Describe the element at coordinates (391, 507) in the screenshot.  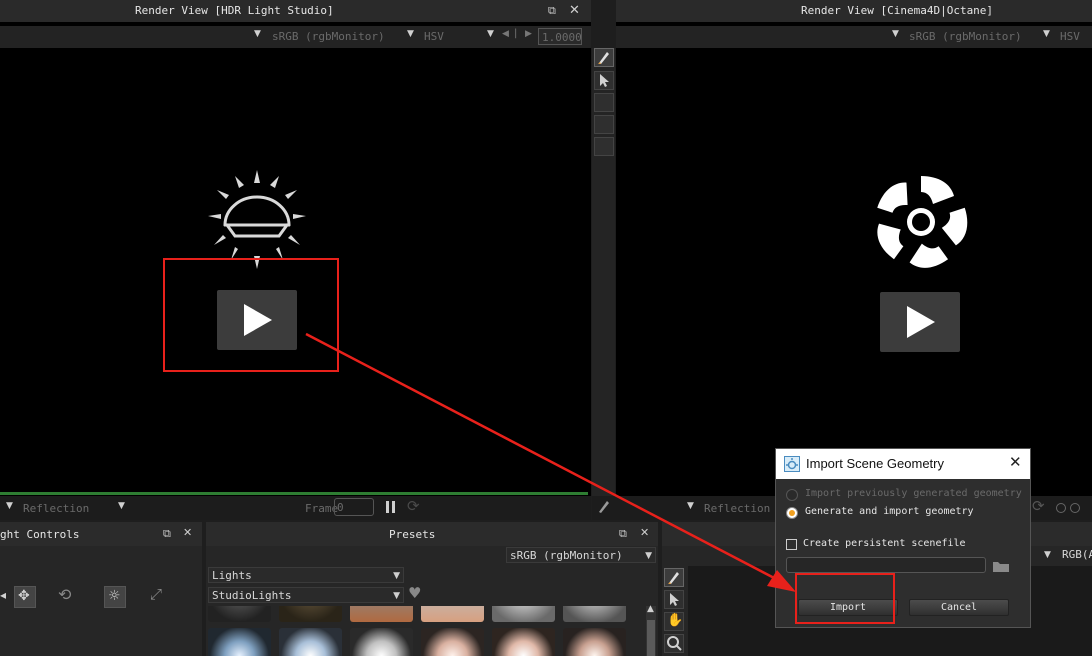
I see `pause-icon` at that location.